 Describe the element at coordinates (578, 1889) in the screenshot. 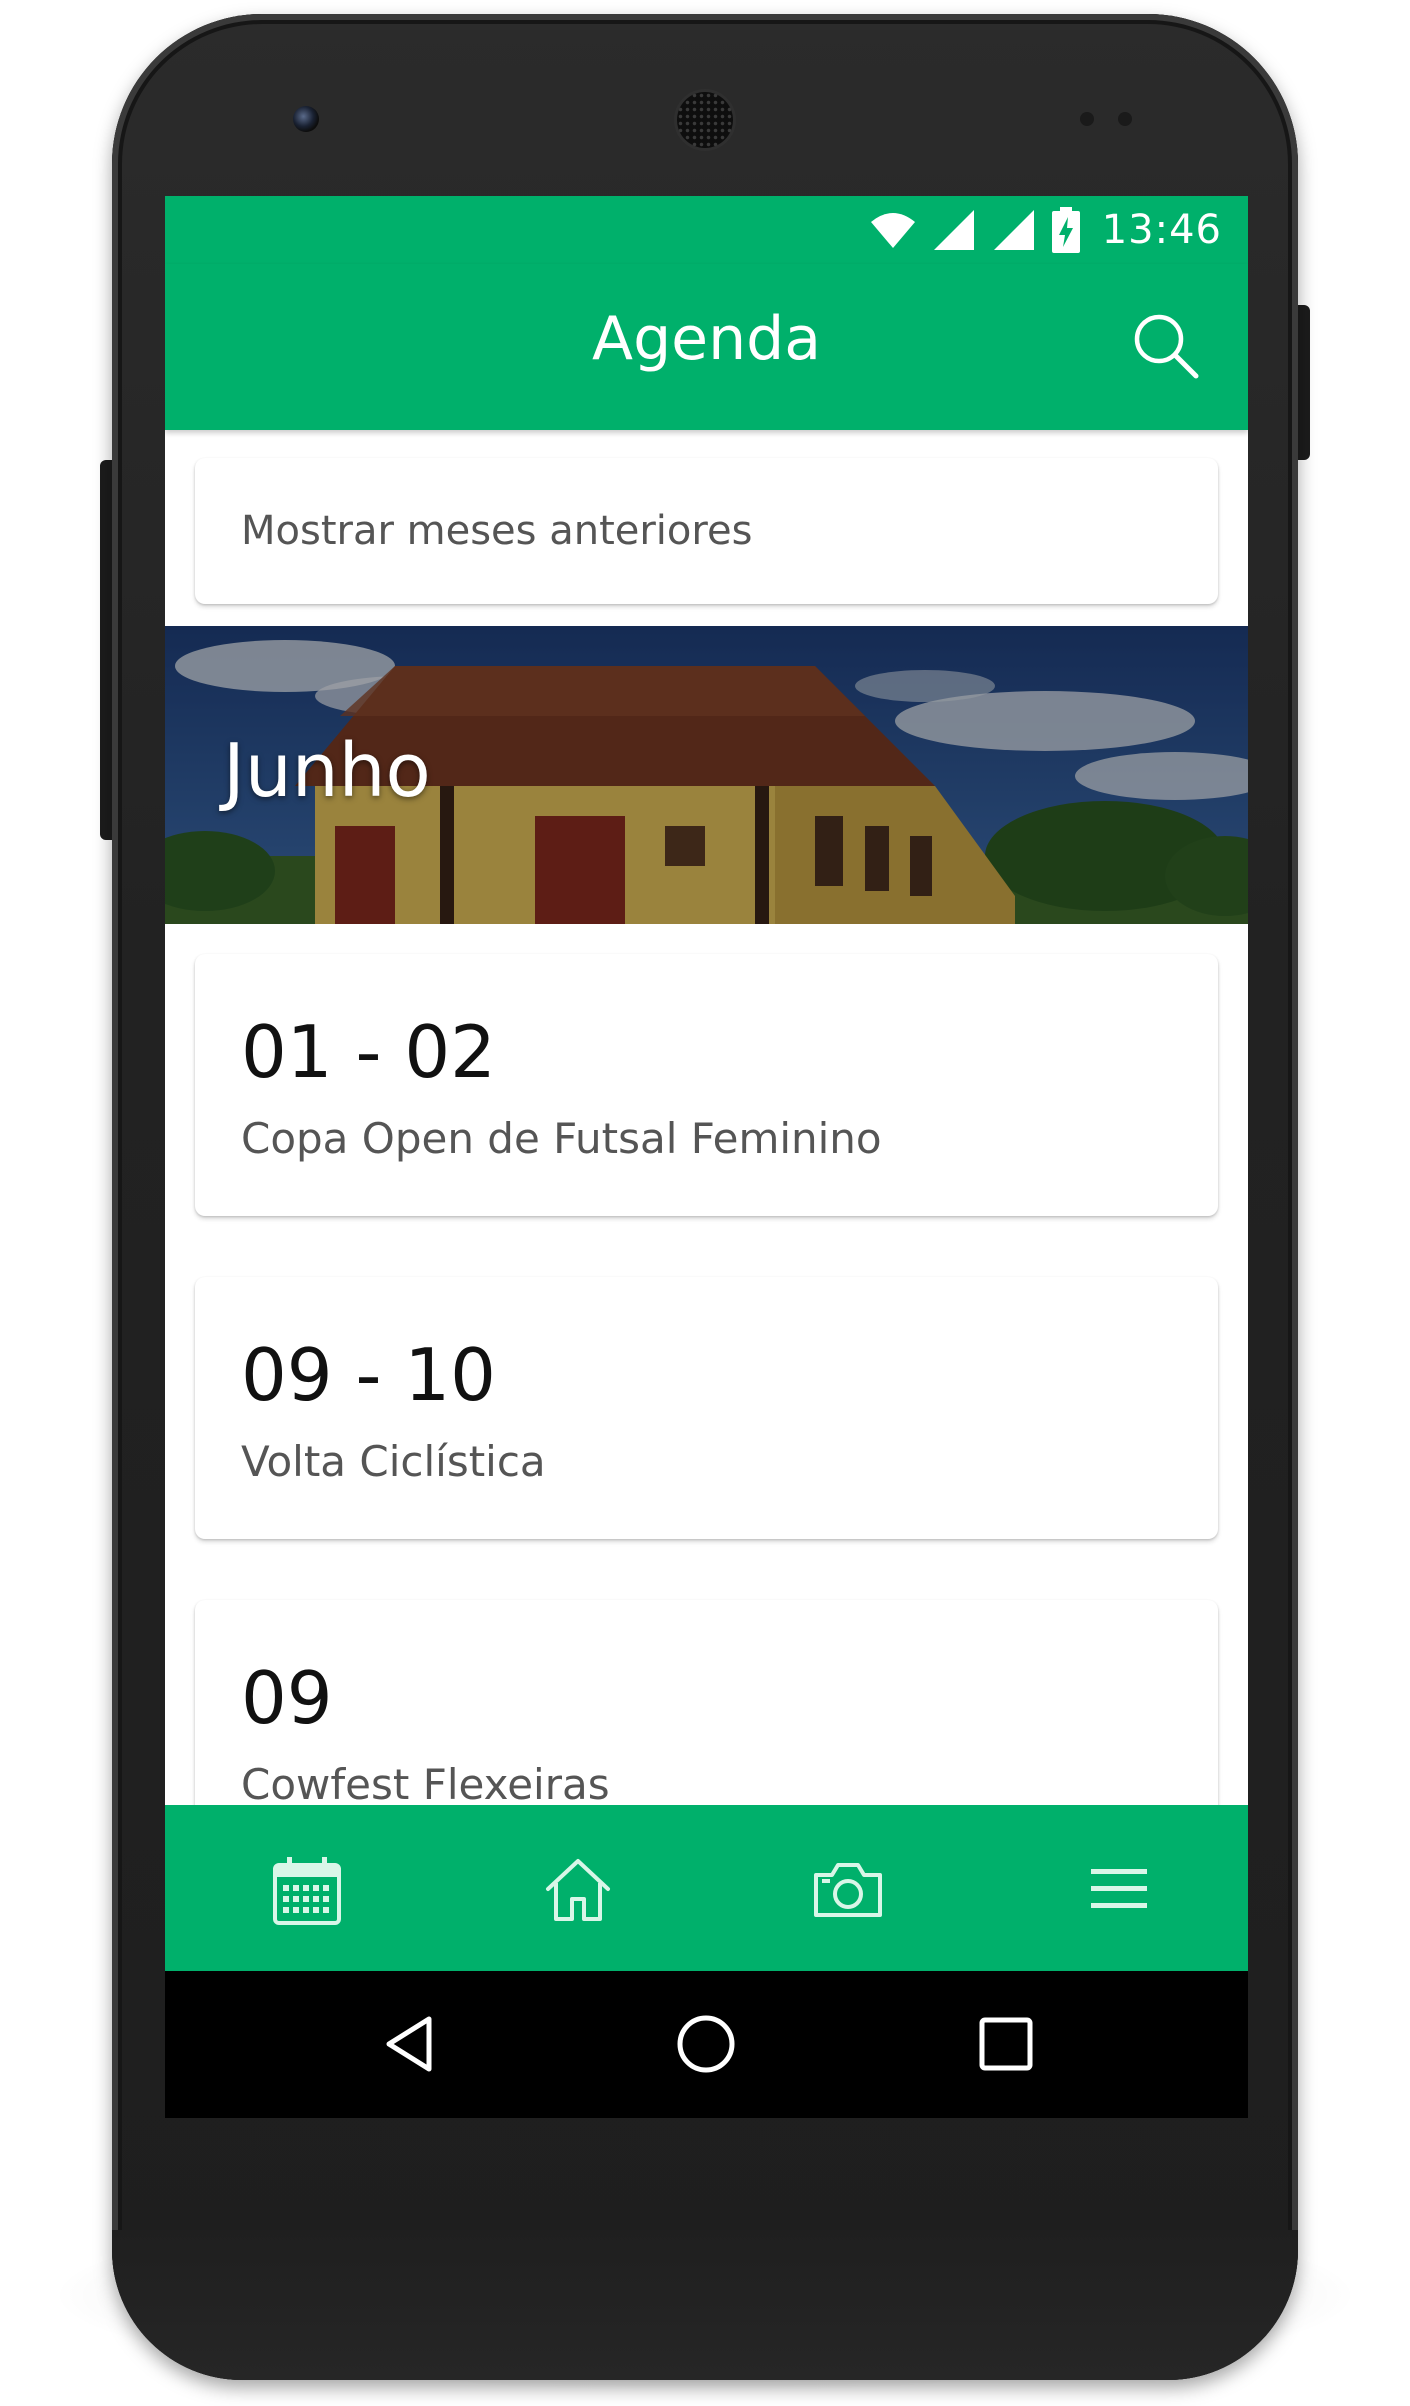

I see `home-icon` at that location.